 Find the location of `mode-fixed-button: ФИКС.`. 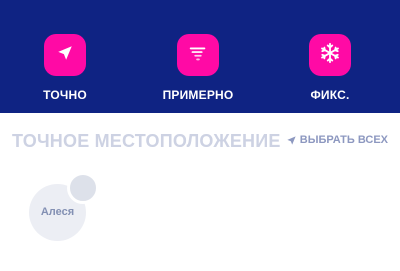

mode-fixed-button: ФИКС. is located at coordinates (330, 68).